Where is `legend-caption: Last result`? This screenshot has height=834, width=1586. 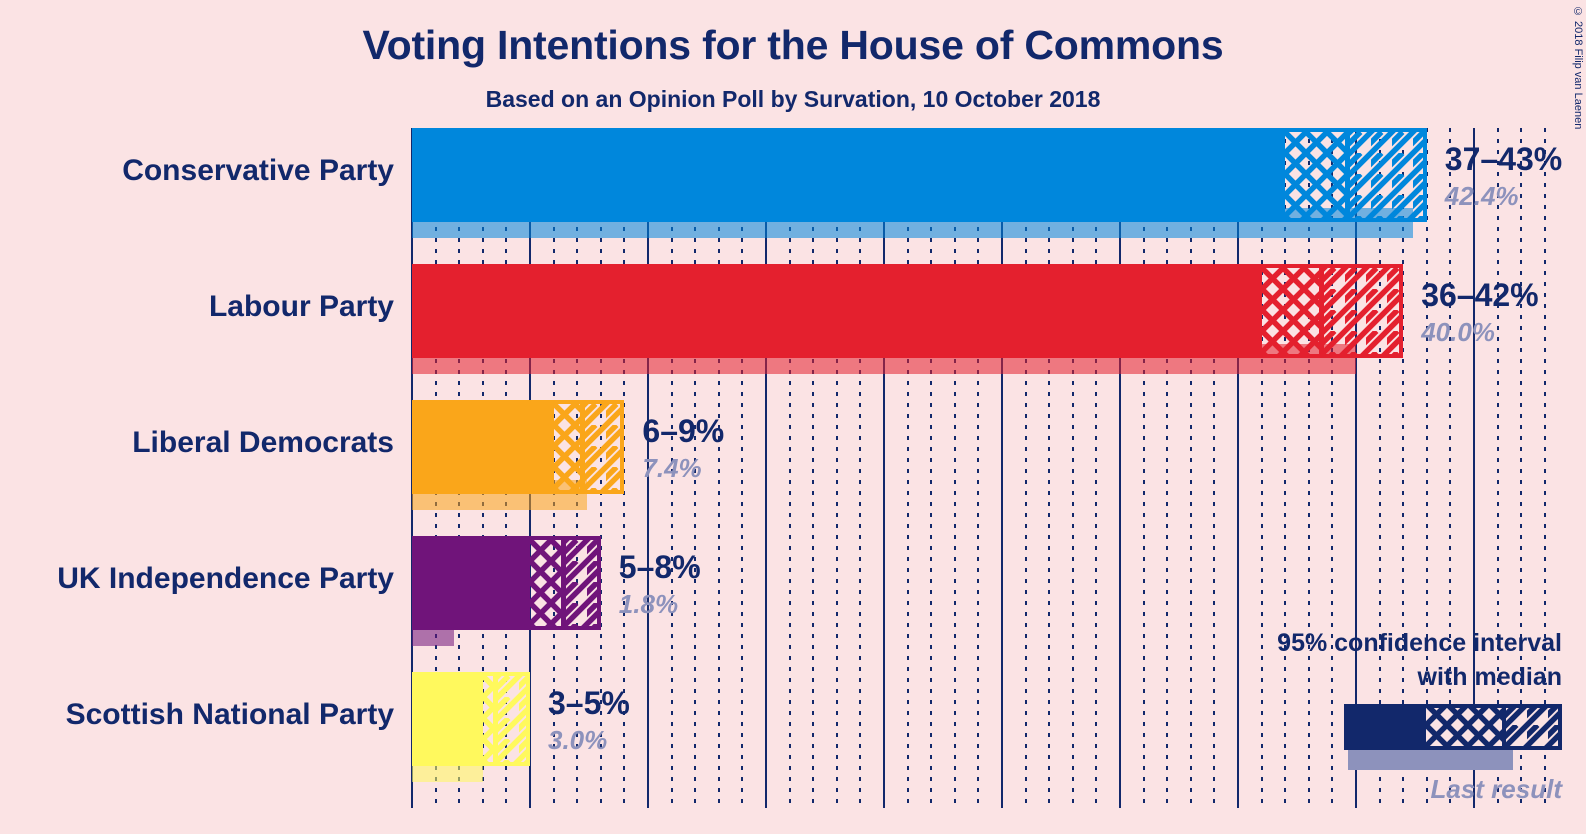 legend-caption: Last result is located at coordinates (1496, 789).